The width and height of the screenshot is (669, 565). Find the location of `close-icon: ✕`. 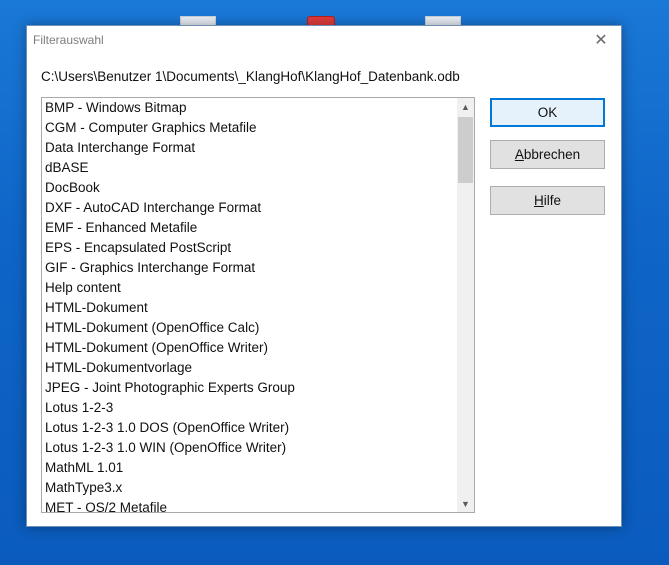

close-icon: ✕ is located at coordinates (601, 40).